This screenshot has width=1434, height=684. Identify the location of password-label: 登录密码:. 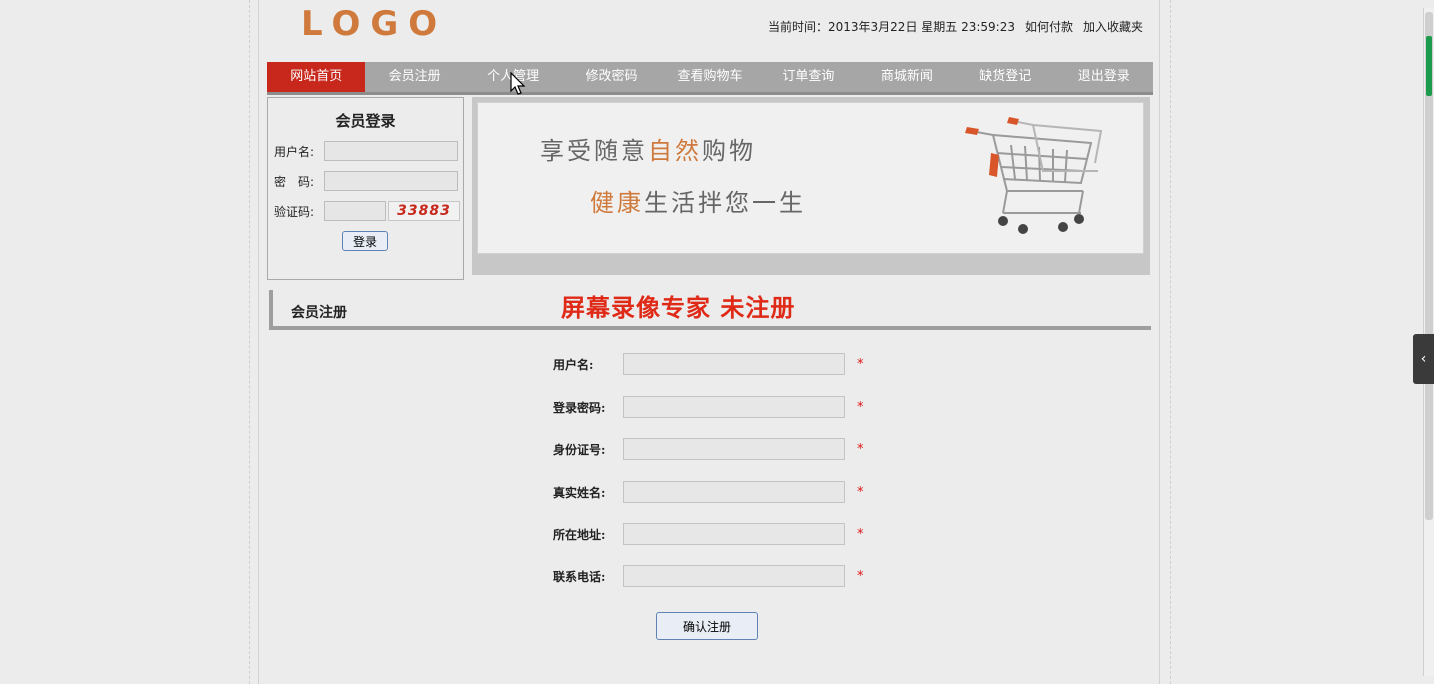
(579, 407).